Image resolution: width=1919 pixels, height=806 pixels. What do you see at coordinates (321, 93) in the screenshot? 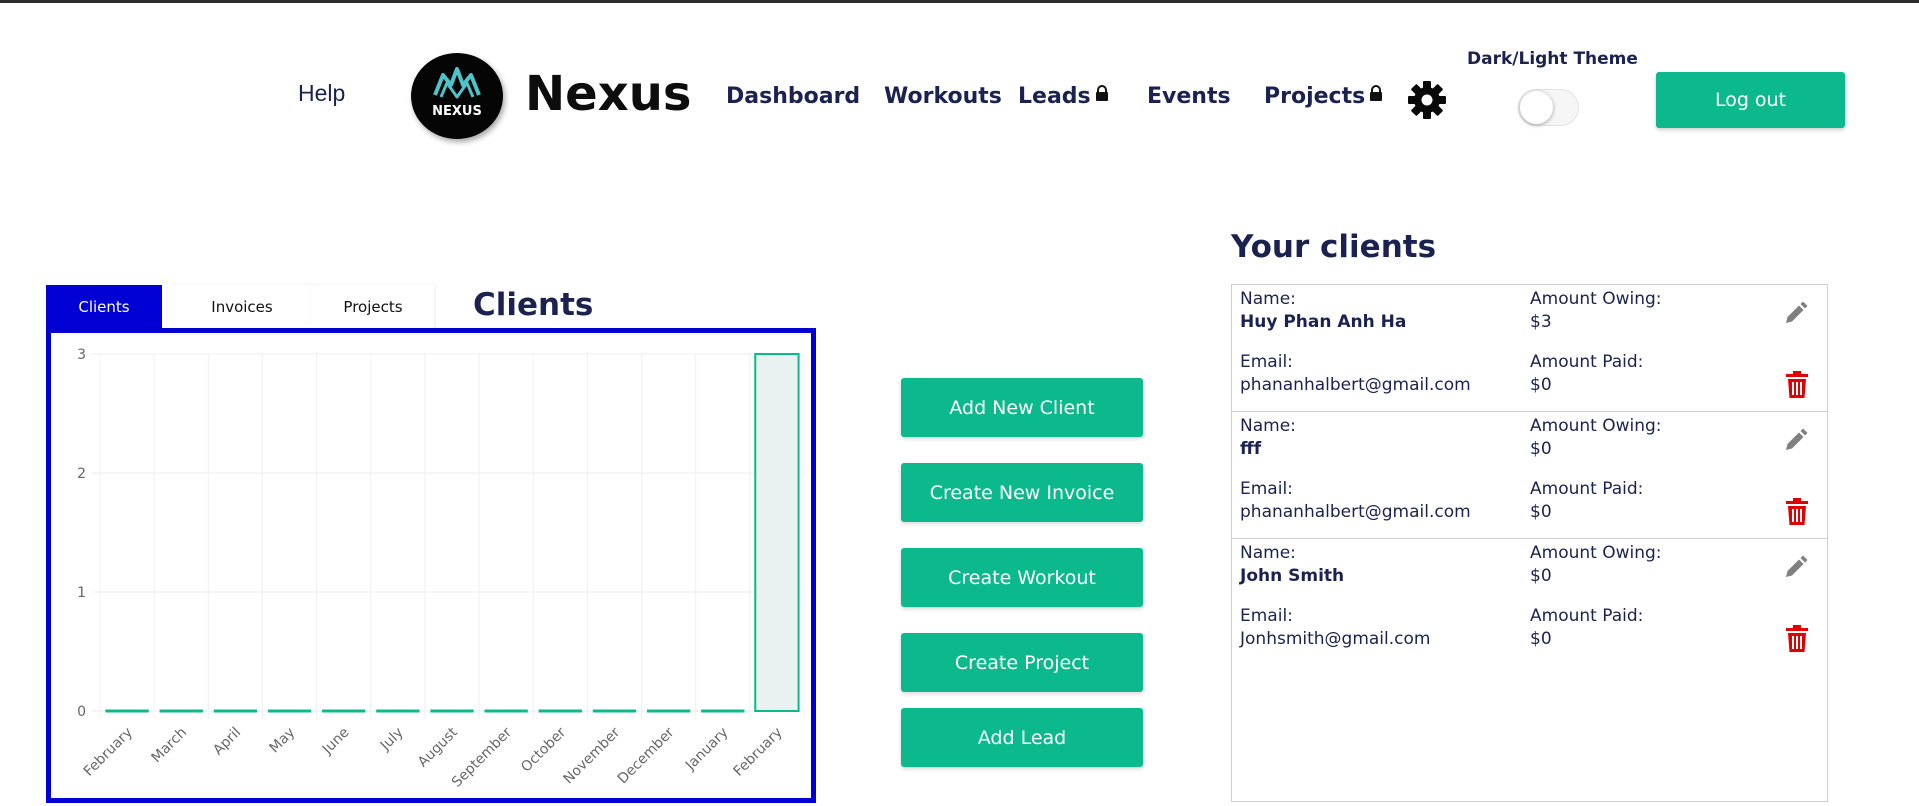
I see `help-link: Help` at bounding box center [321, 93].